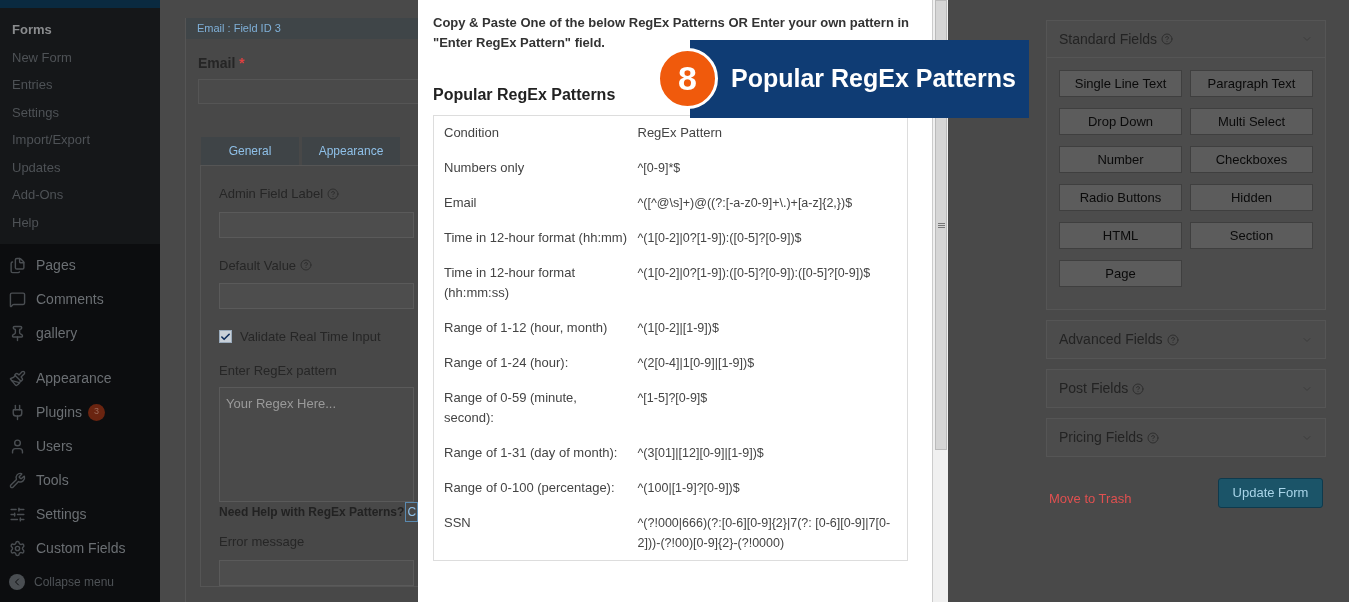  What do you see at coordinates (225, 337) in the screenshot?
I see `checkbox` at bounding box center [225, 337].